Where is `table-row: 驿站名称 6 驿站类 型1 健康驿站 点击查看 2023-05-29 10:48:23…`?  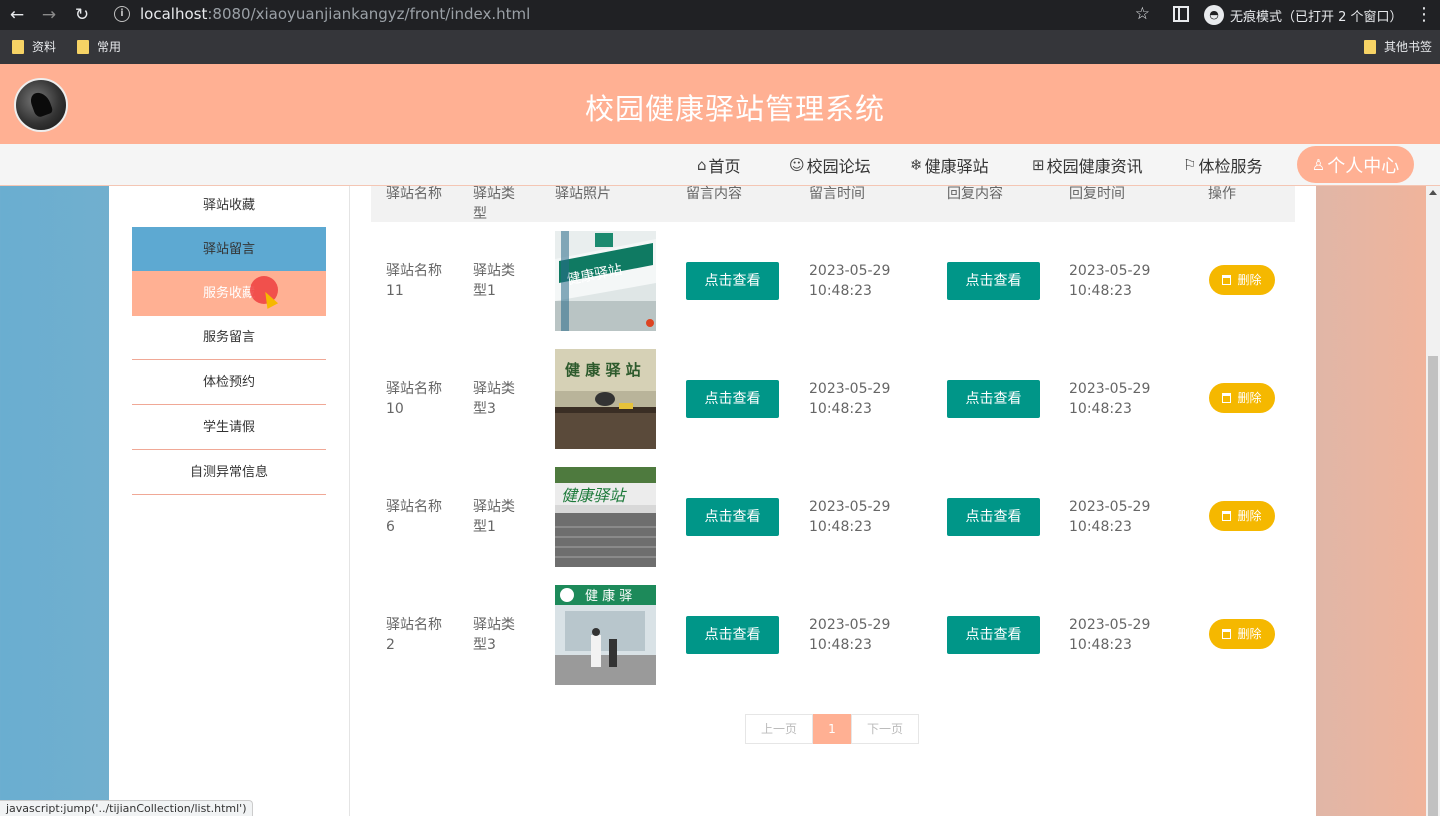 table-row: 驿站名称 6 驿站类 型1 健康驿站 点击查看 2023-05-29 10:48:23… is located at coordinates (833, 517).